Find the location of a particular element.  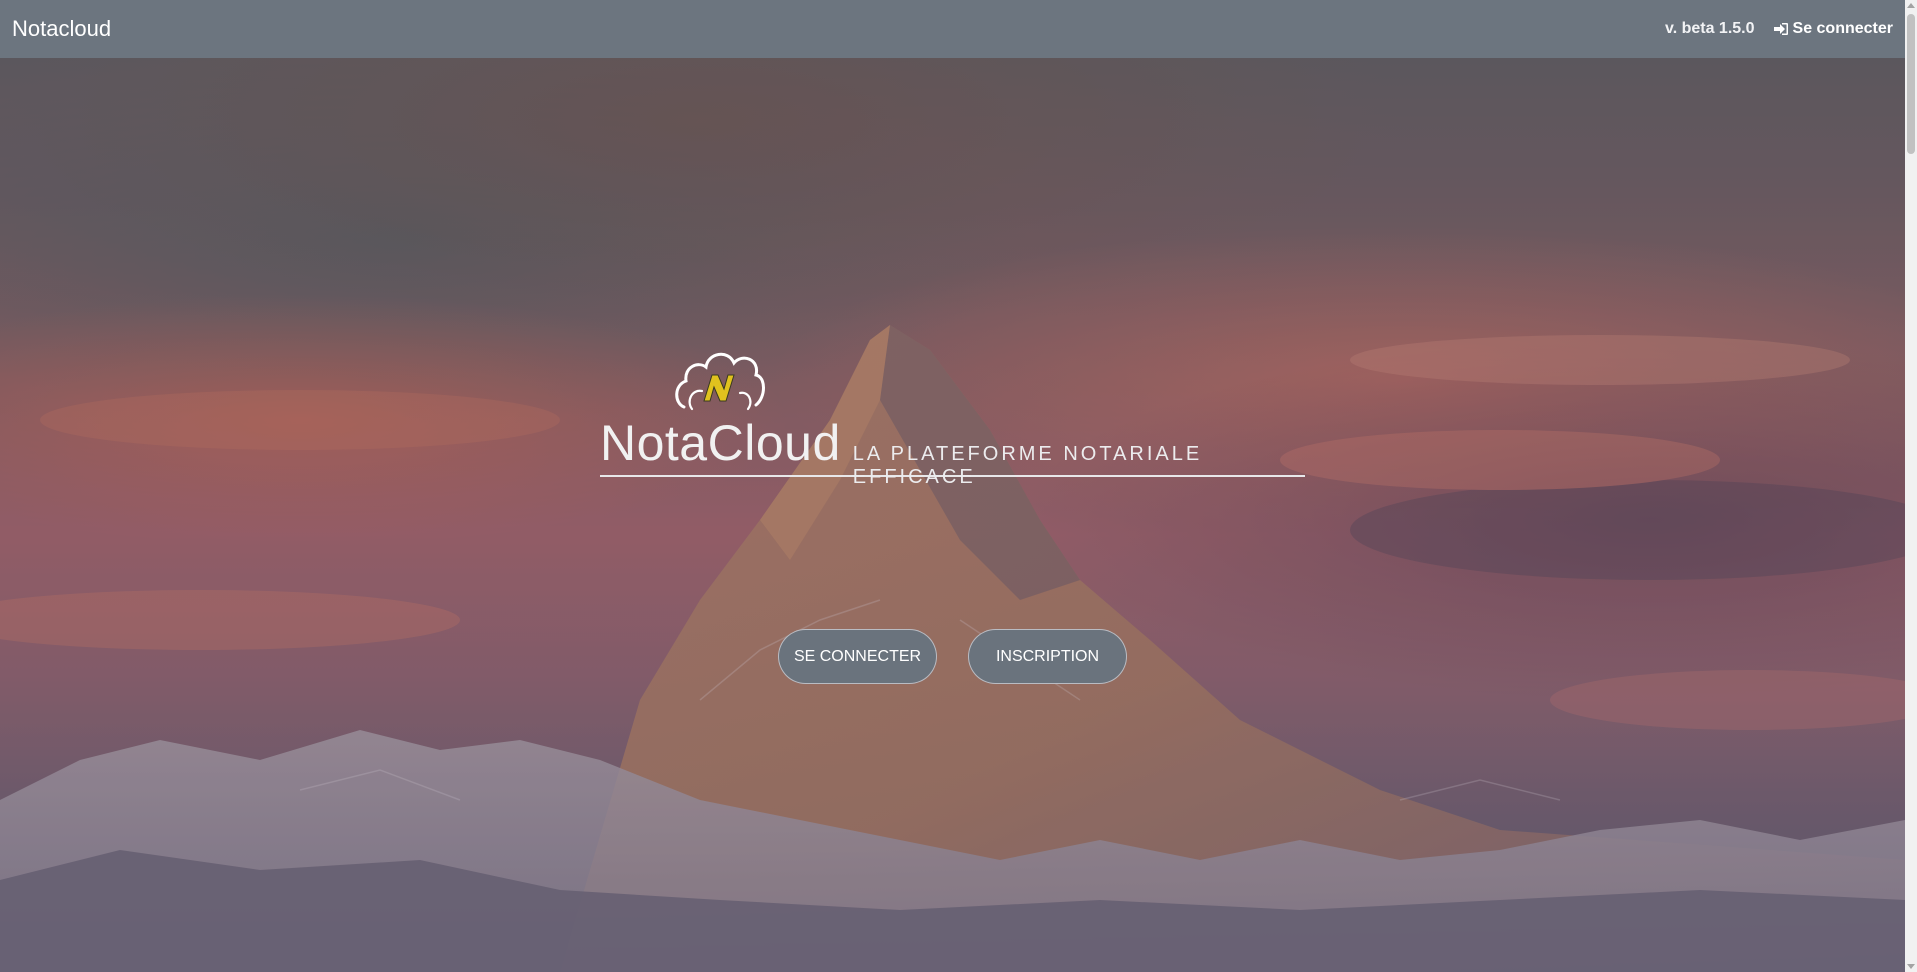

page-scrollbar is located at coordinates (1911, 486).